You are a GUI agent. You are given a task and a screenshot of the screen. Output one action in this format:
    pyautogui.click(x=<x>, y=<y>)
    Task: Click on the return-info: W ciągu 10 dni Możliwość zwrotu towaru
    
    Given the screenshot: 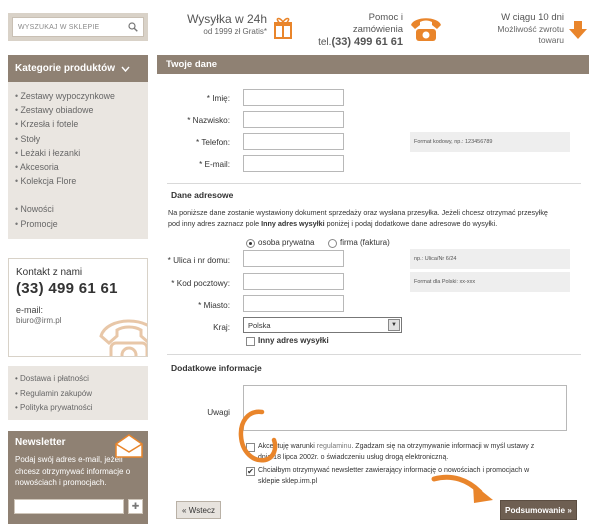 What is the action you would take?
    pyautogui.click(x=517, y=28)
    